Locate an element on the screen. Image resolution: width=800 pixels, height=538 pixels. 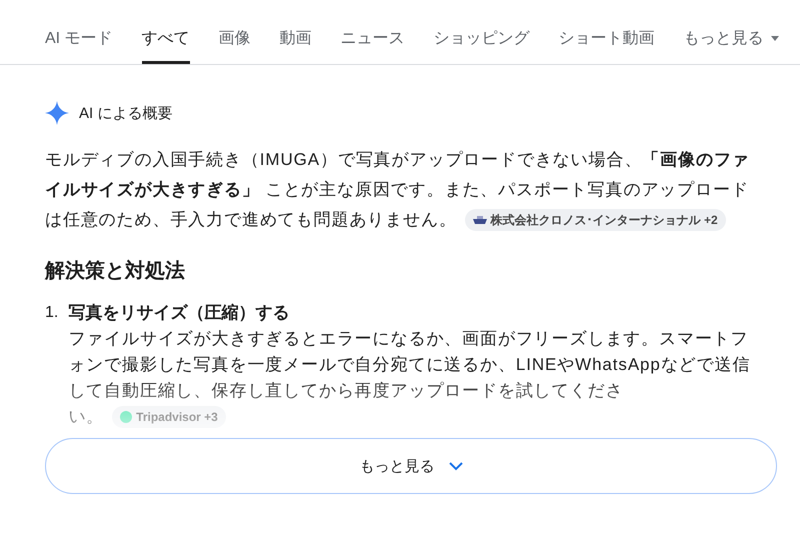
sparkle-icon is located at coordinates (57, 113).